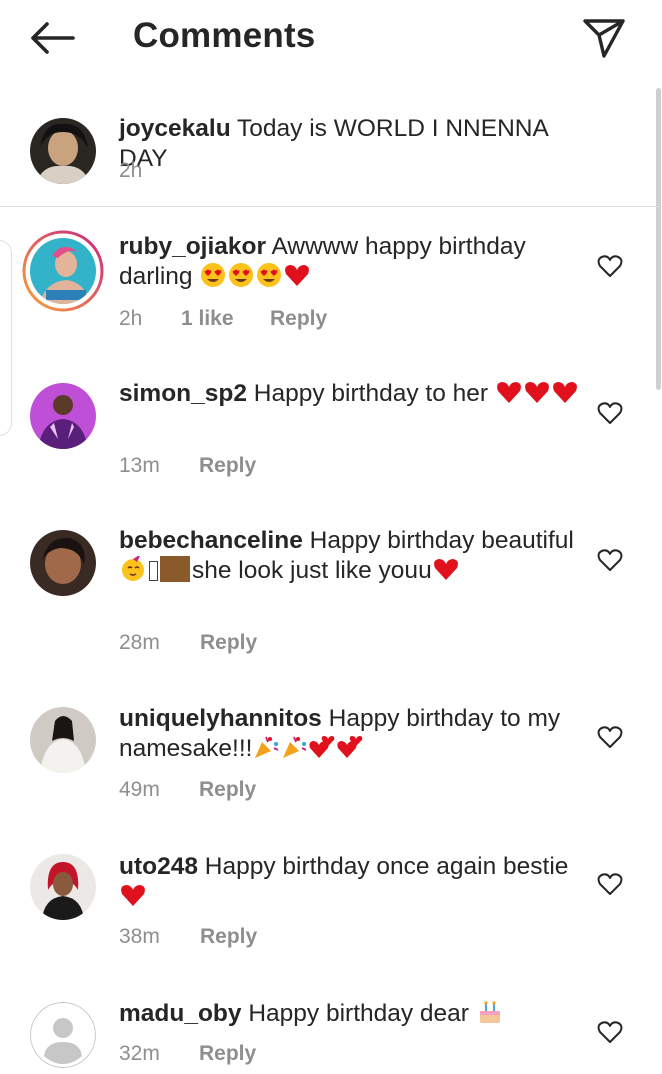 Image resolution: width=662 pixels, height=1074 pixels. I want to click on skin-tone-modifier, so click(153, 571).